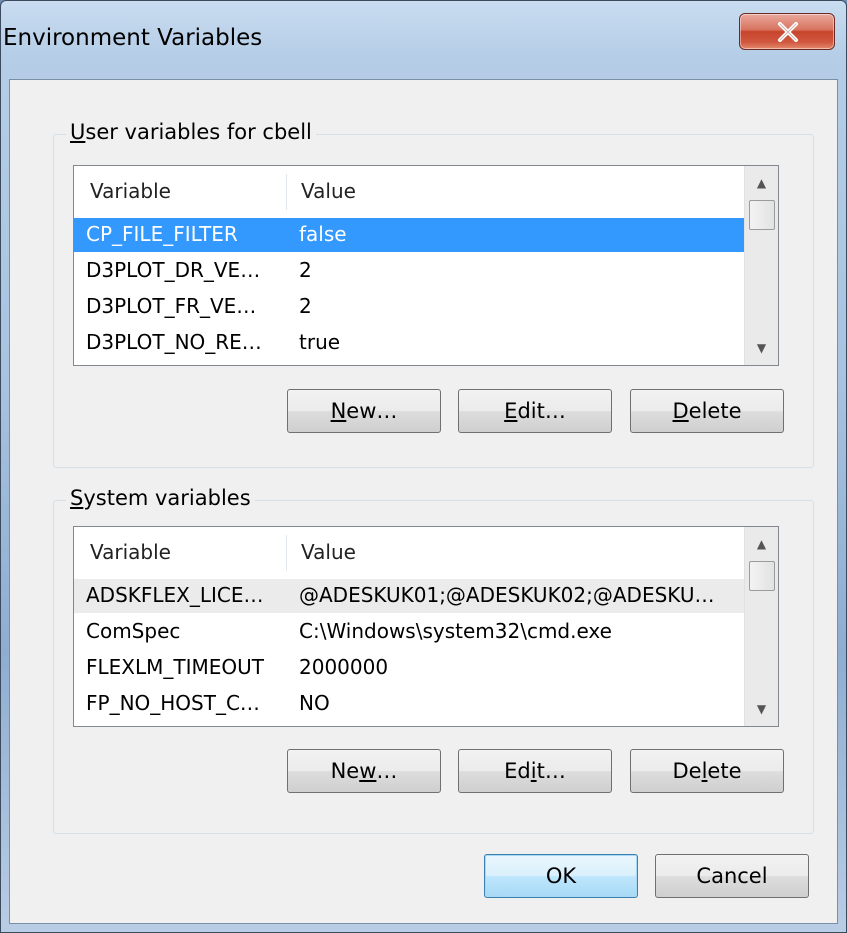  What do you see at coordinates (133, 631) in the screenshot?
I see `variable-name: ComSpec` at bounding box center [133, 631].